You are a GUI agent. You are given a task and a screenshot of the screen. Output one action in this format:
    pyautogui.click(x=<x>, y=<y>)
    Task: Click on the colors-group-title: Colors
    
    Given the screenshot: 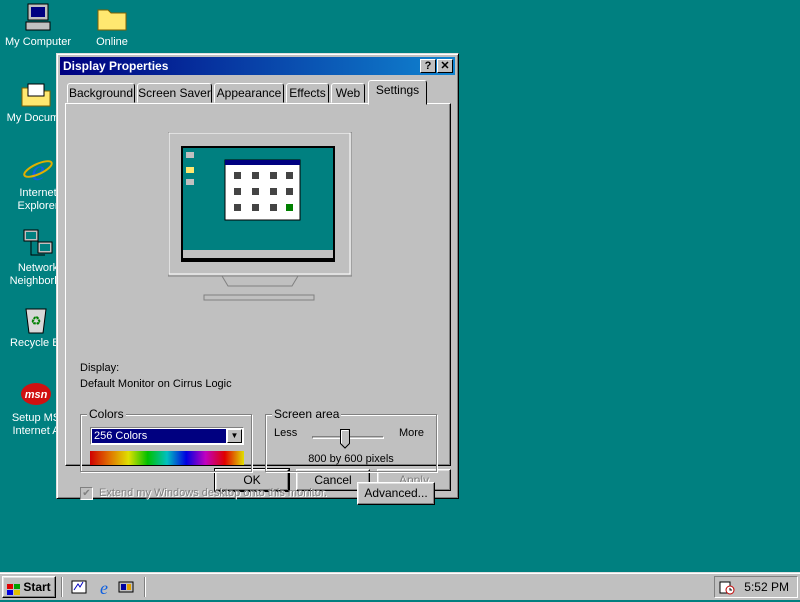 What is the action you would take?
    pyautogui.click(x=106, y=414)
    